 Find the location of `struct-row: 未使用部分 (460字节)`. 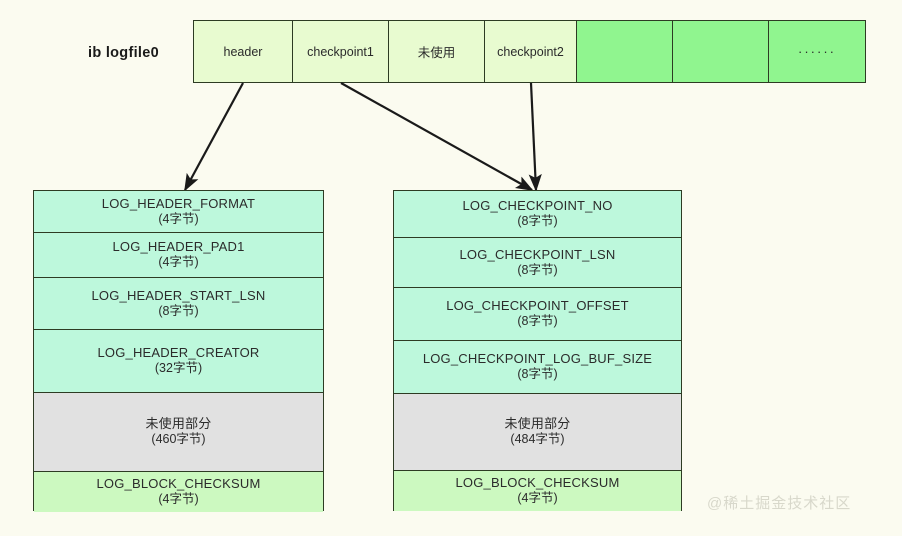

struct-row: 未使用部分 (460字节) is located at coordinates (178, 432).